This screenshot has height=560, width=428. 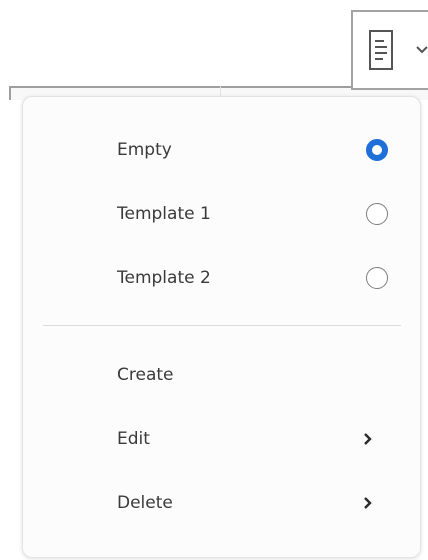 I want to click on document-icon, so click(x=381, y=50).